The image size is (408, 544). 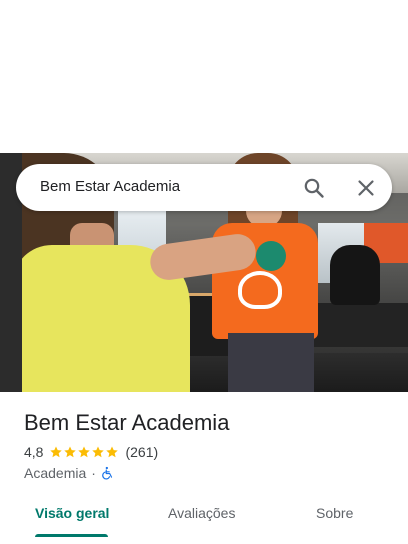 What do you see at coordinates (271, 256) in the screenshot?
I see `photo-kettlebell` at bounding box center [271, 256].